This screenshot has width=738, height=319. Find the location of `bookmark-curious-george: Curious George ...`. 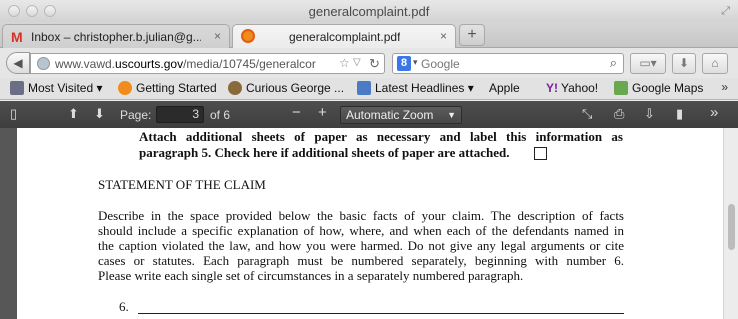

bookmark-curious-george: Curious George ... is located at coordinates (286, 88).